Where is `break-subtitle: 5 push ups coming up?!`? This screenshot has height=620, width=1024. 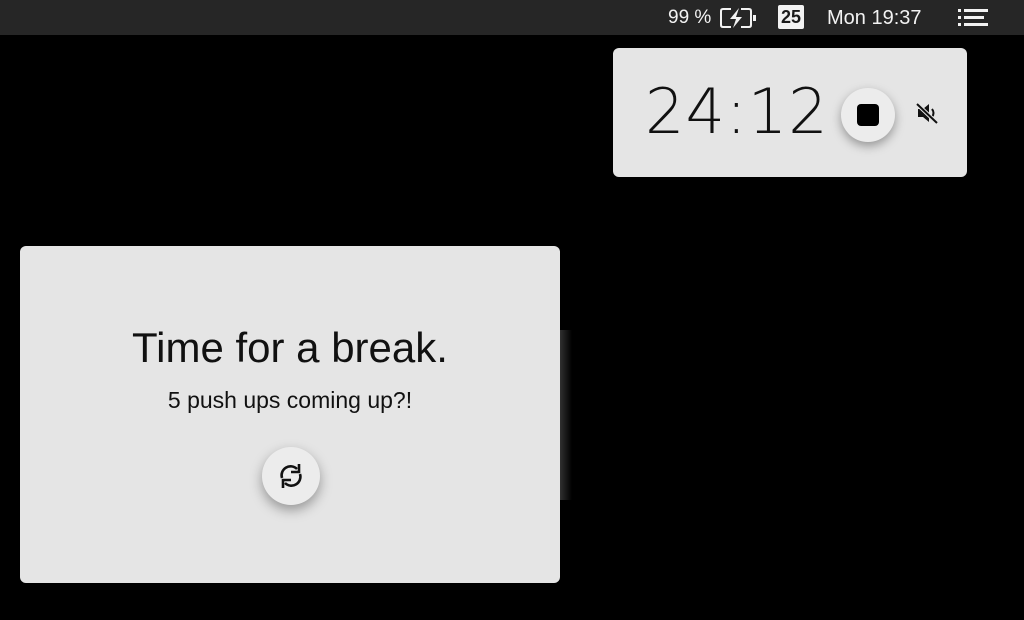 break-subtitle: 5 push ups coming up?! is located at coordinates (290, 400).